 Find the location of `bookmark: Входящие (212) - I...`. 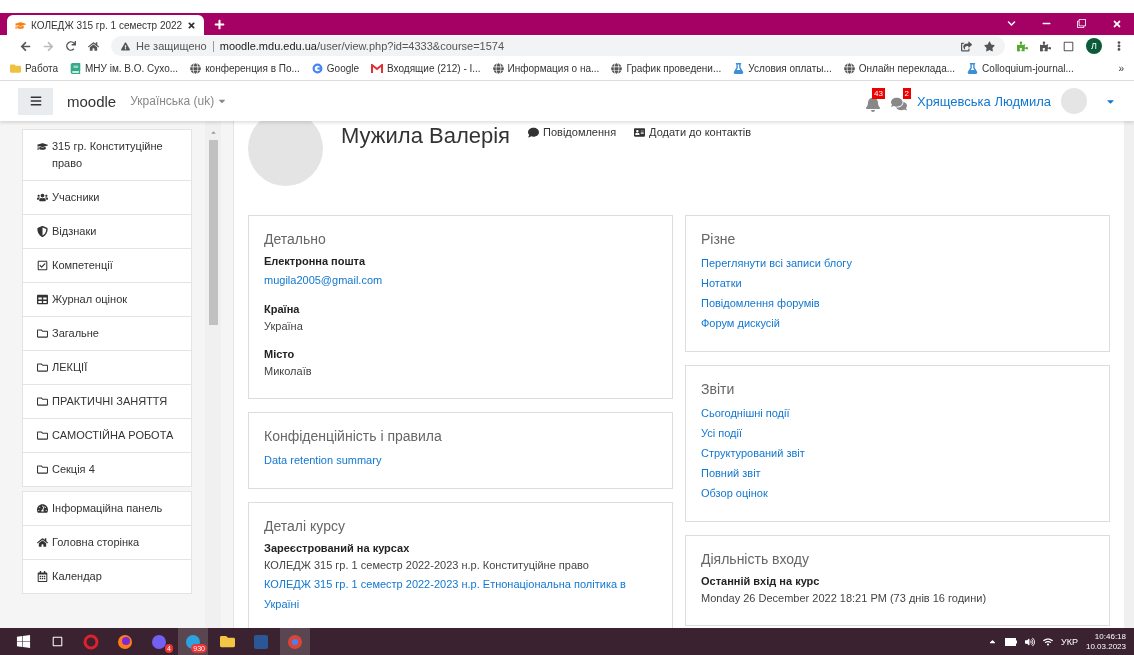

bookmark: Входящие (212) - I... is located at coordinates (426, 68).